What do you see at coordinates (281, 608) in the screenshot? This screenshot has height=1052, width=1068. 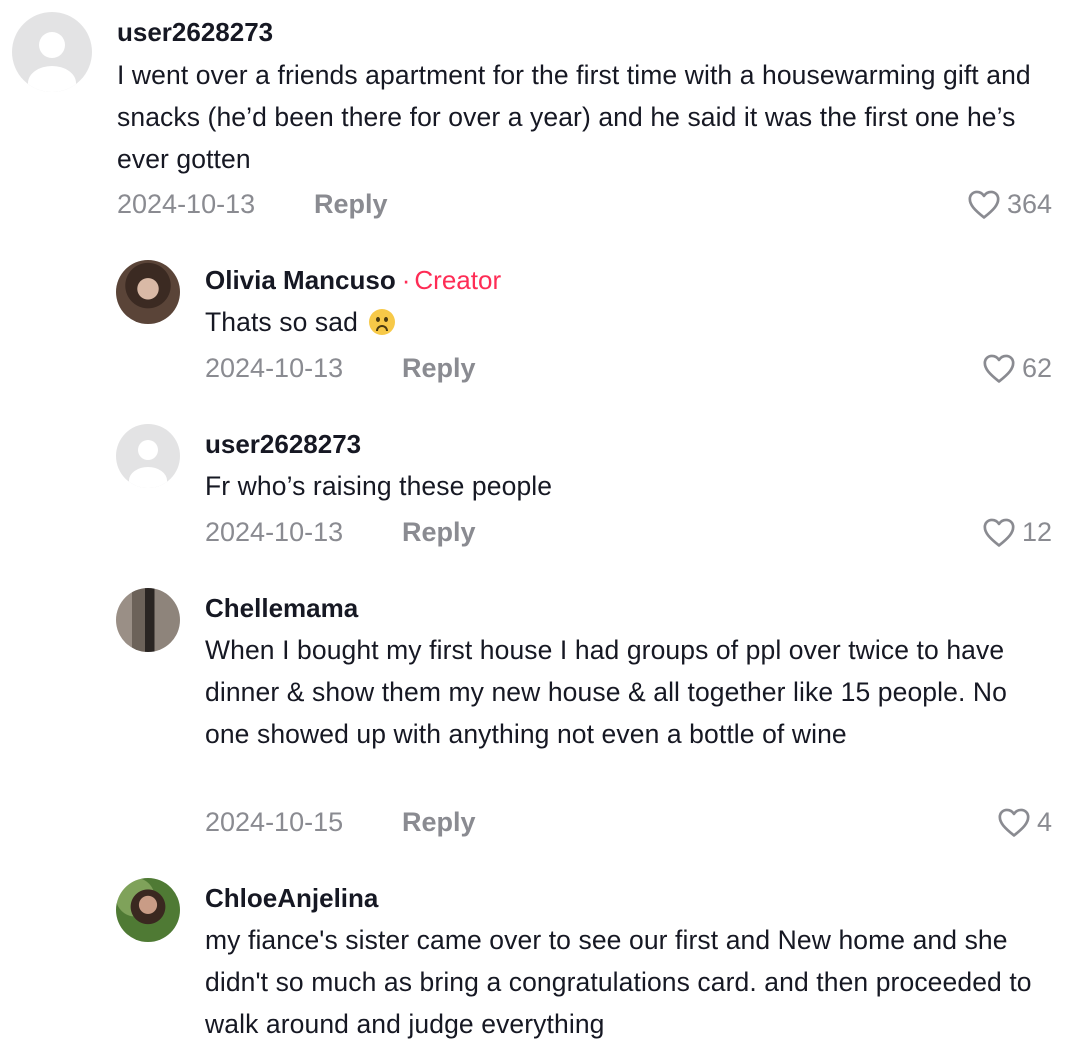 I see `reply-username: Chellemama` at bounding box center [281, 608].